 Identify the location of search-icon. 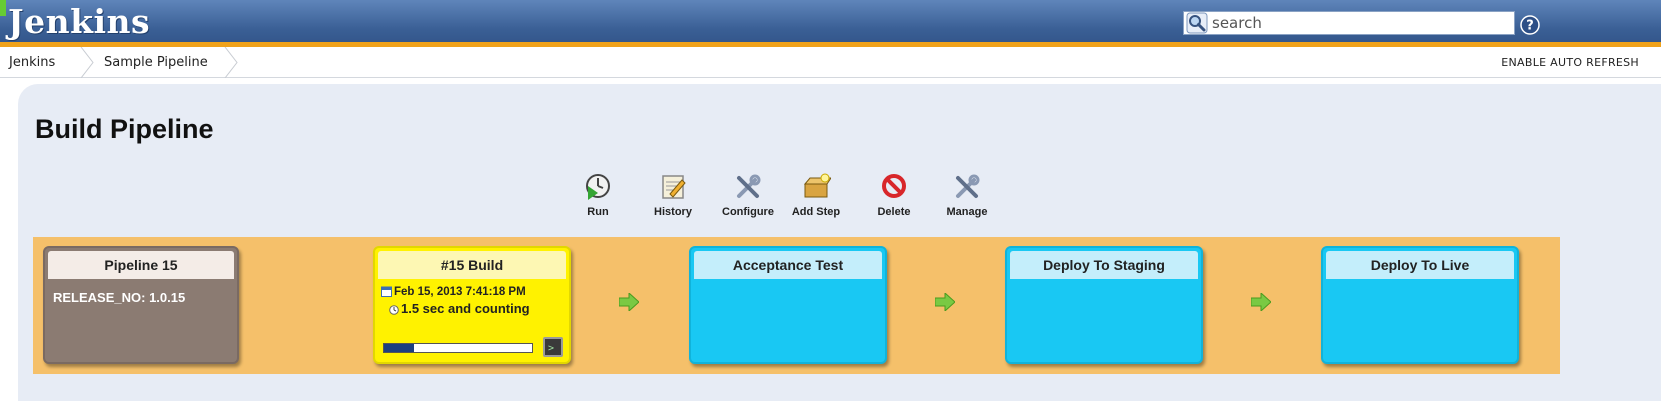
(1197, 23).